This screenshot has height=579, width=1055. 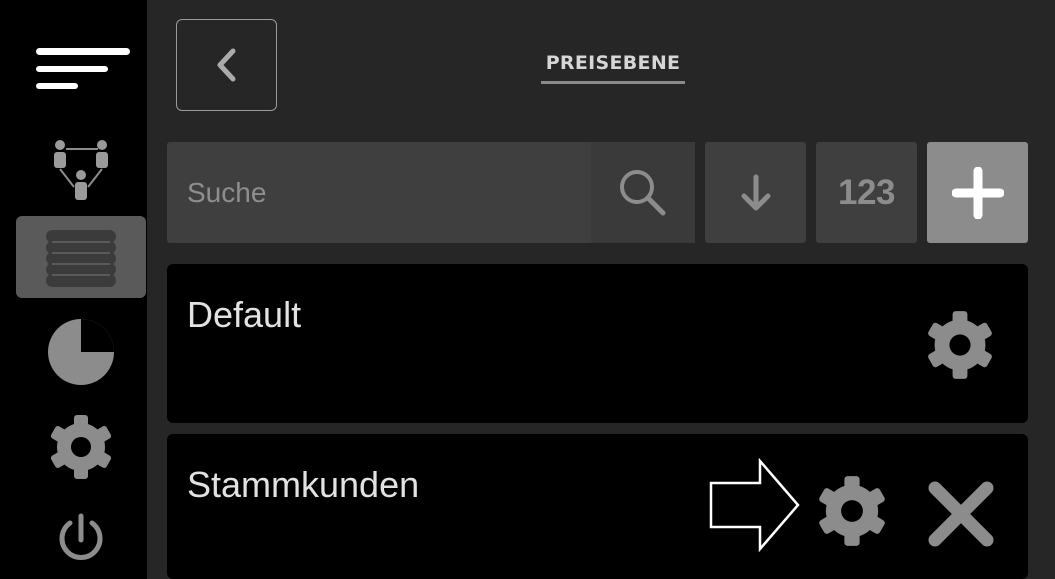 I want to click on pie-chart-icon, so click(x=81, y=352).